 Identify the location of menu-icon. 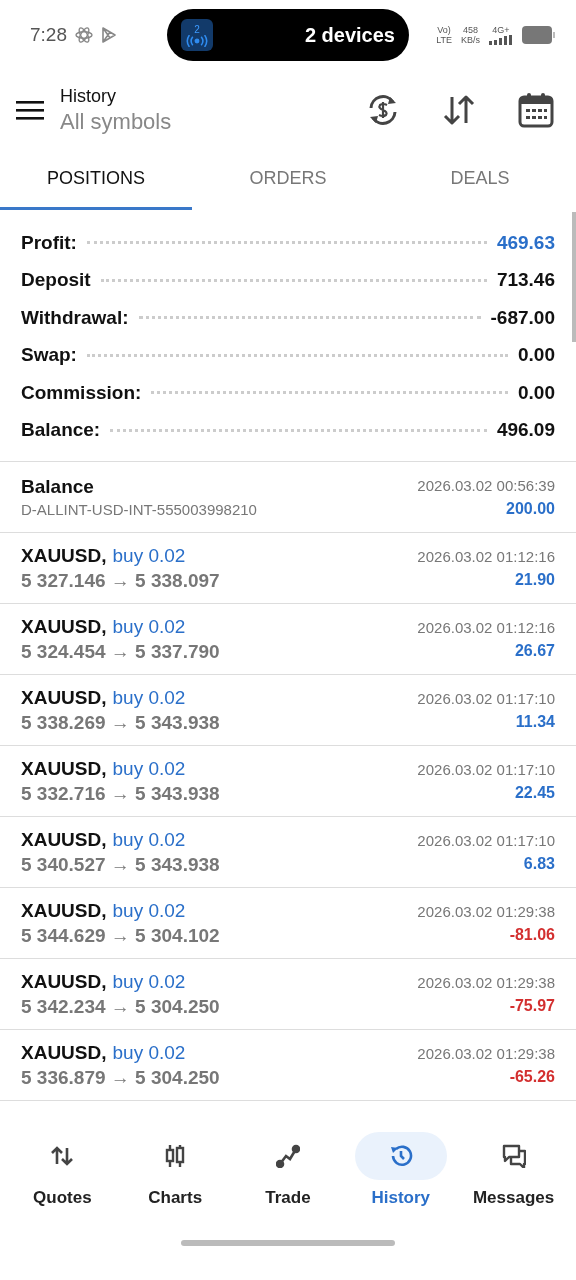
(30, 110).